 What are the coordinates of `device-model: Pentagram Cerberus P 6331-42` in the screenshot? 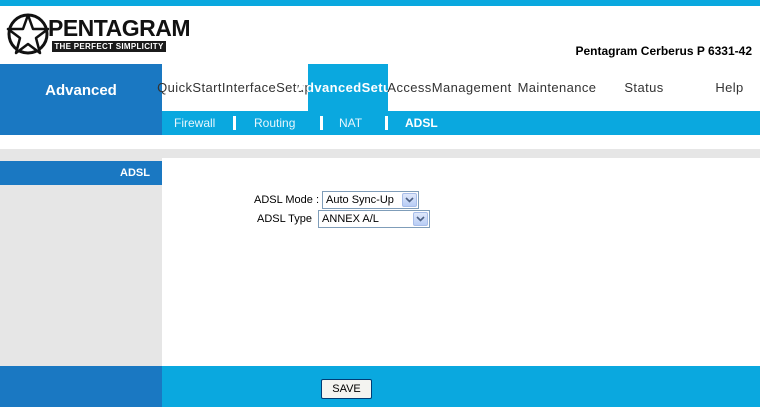 It's located at (663, 51).